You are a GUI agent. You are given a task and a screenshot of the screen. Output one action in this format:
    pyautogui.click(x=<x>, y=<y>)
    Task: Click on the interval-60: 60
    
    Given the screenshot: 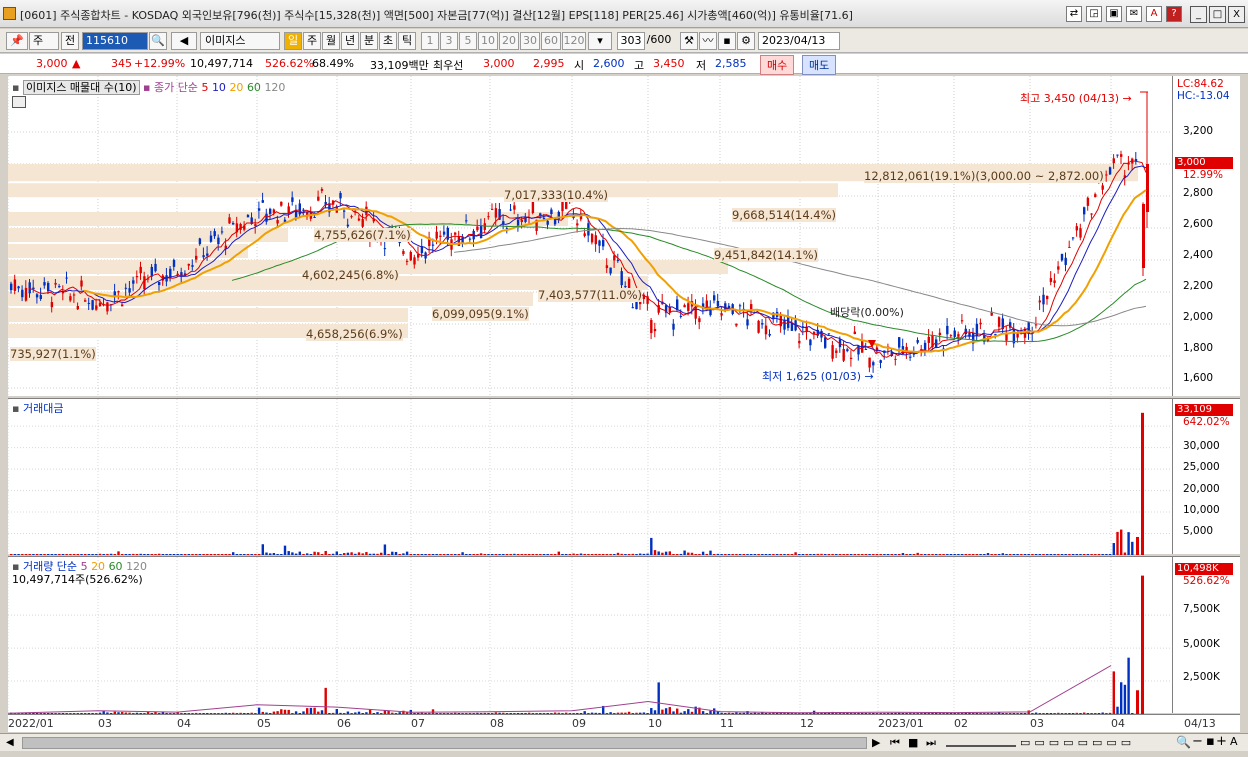 What is the action you would take?
    pyautogui.click(x=551, y=41)
    